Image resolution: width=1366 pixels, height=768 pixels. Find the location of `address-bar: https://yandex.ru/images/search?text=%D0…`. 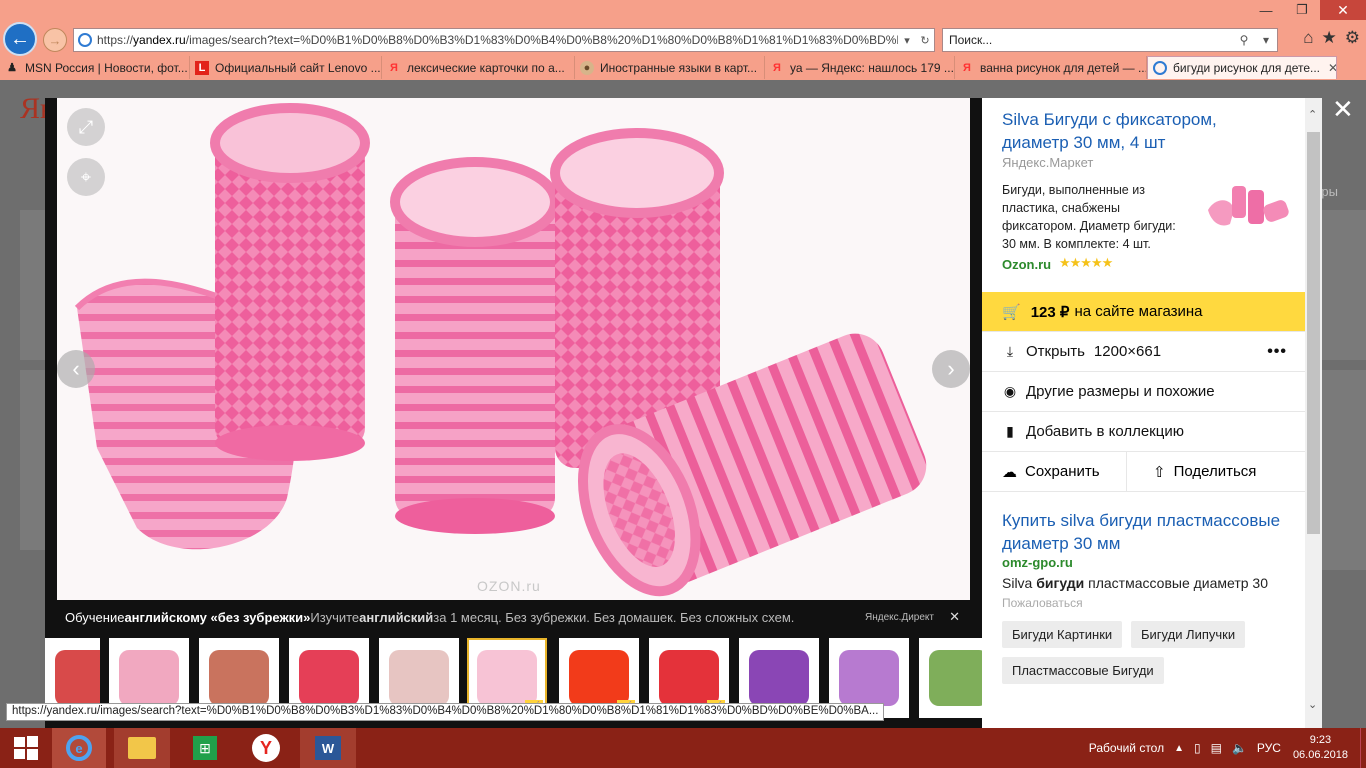

address-bar: https://yandex.ru/images/search?text=%D0… is located at coordinates (504, 40).